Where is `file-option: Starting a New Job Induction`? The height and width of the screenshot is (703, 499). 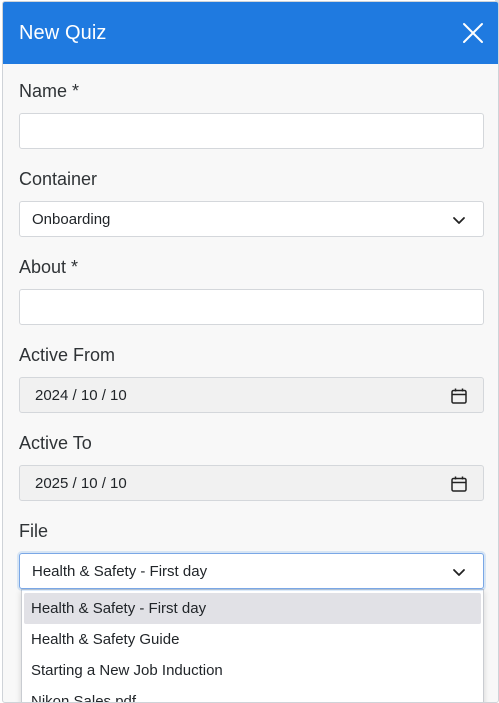 file-option: Starting a New Job Induction is located at coordinates (252, 670).